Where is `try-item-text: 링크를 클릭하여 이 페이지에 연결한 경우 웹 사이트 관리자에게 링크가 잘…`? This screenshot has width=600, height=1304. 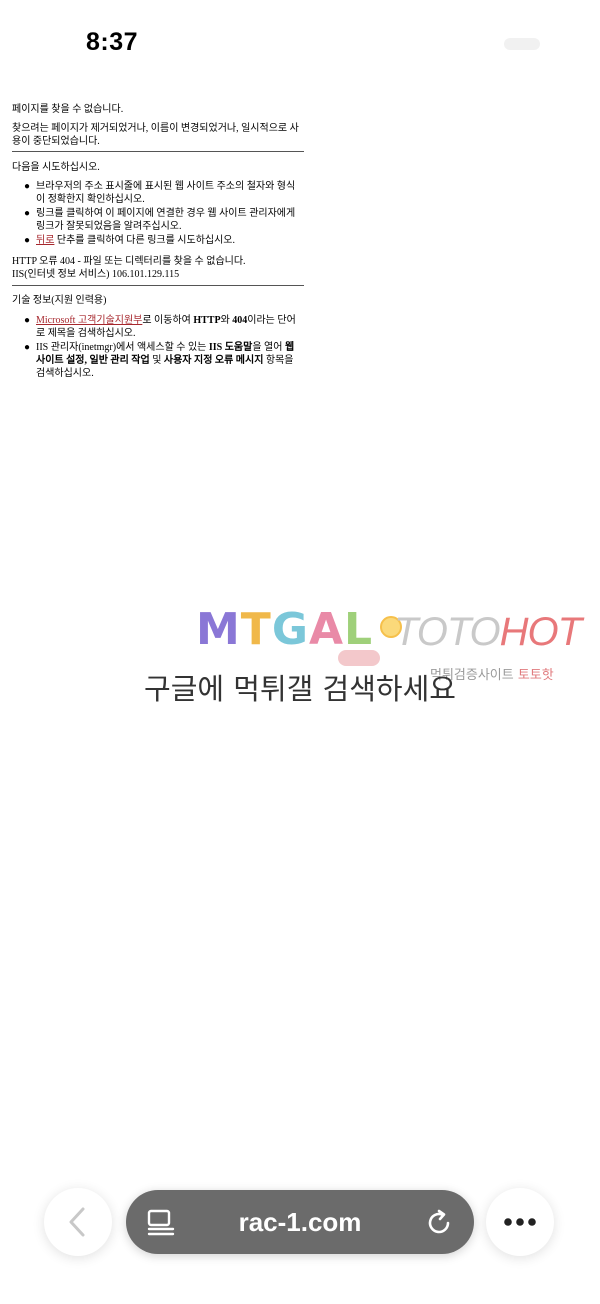 try-item-text: 링크를 클릭하여 이 페이지에 연결한 경우 웹 사이트 관리자에게 링크가 잘… is located at coordinates (166, 220).